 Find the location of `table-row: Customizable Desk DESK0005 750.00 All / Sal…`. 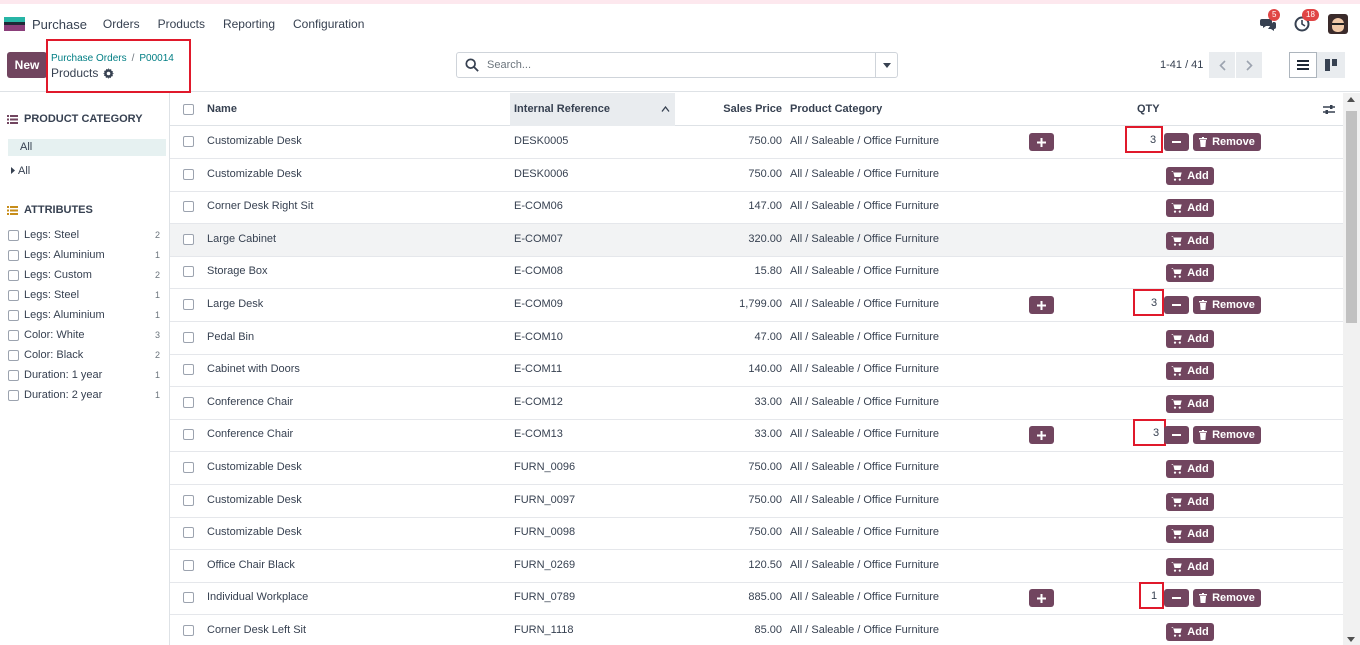

table-row: Customizable Desk DESK0005 750.00 All / Sal… is located at coordinates (756, 142).